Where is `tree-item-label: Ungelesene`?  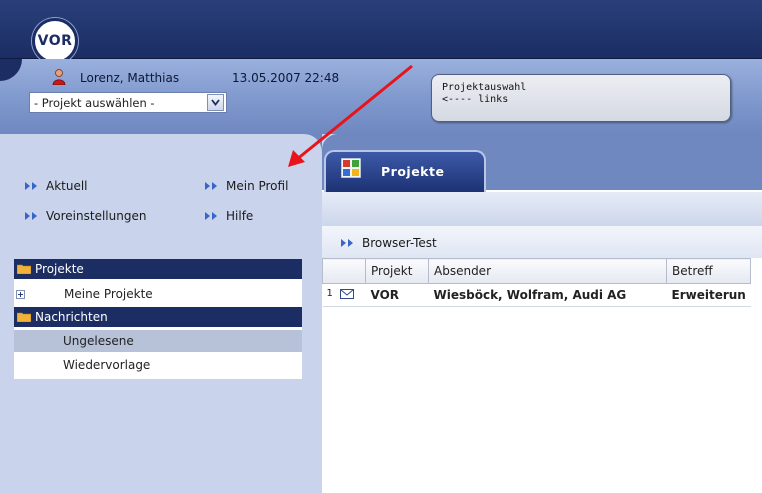 tree-item-label: Ungelesene is located at coordinates (98, 341).